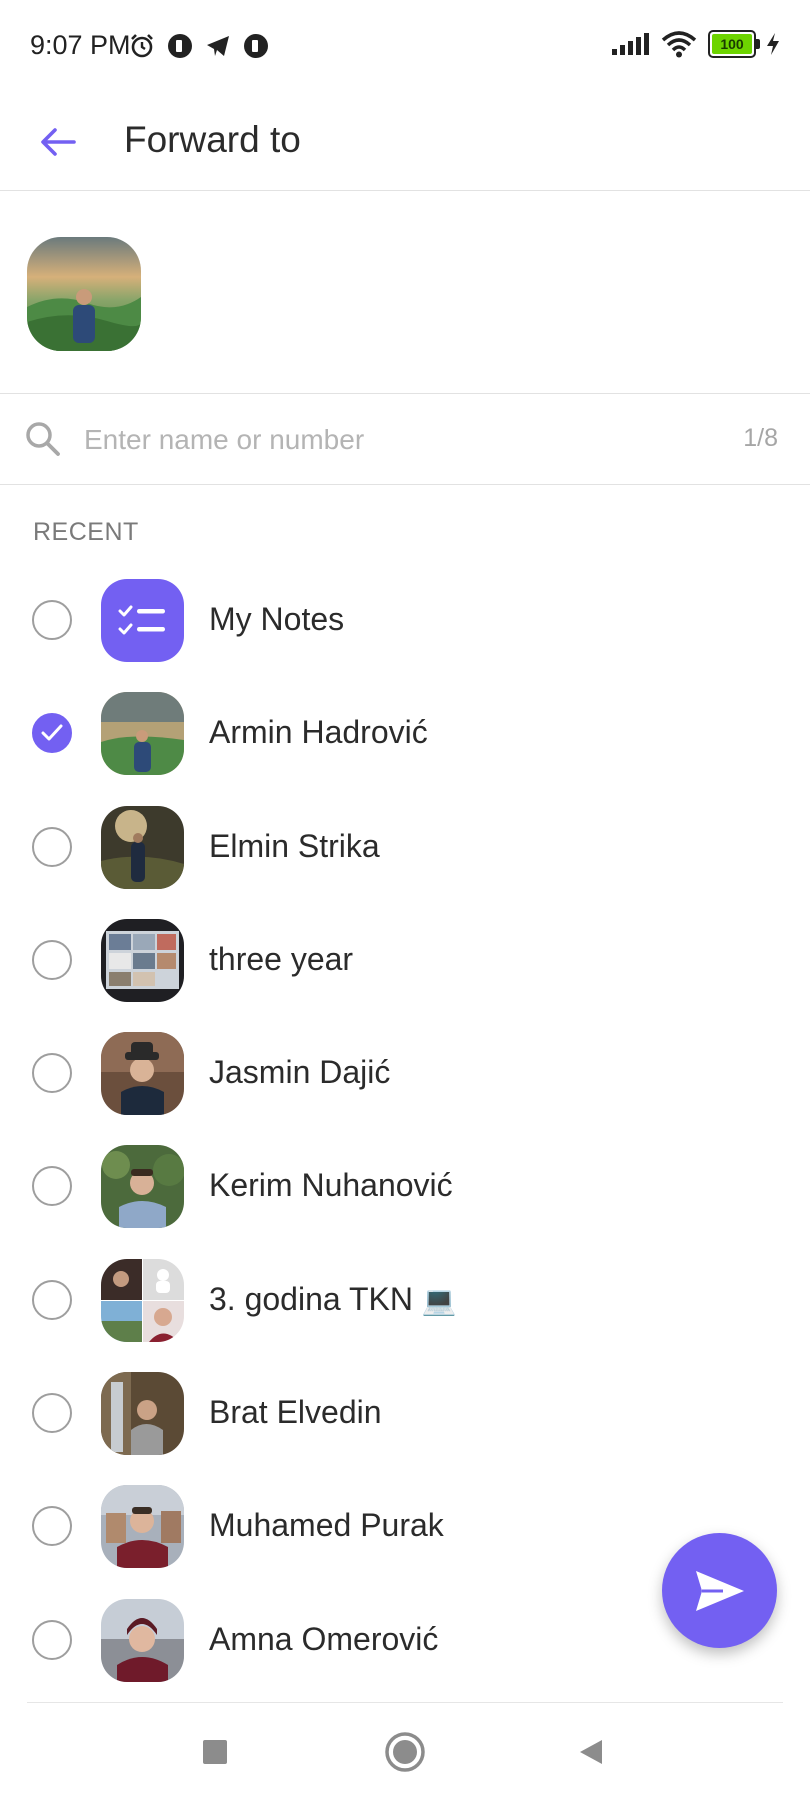 This screenshot has height=1800, width=810. I want to click on checkmark-icon, so click(52, 732).